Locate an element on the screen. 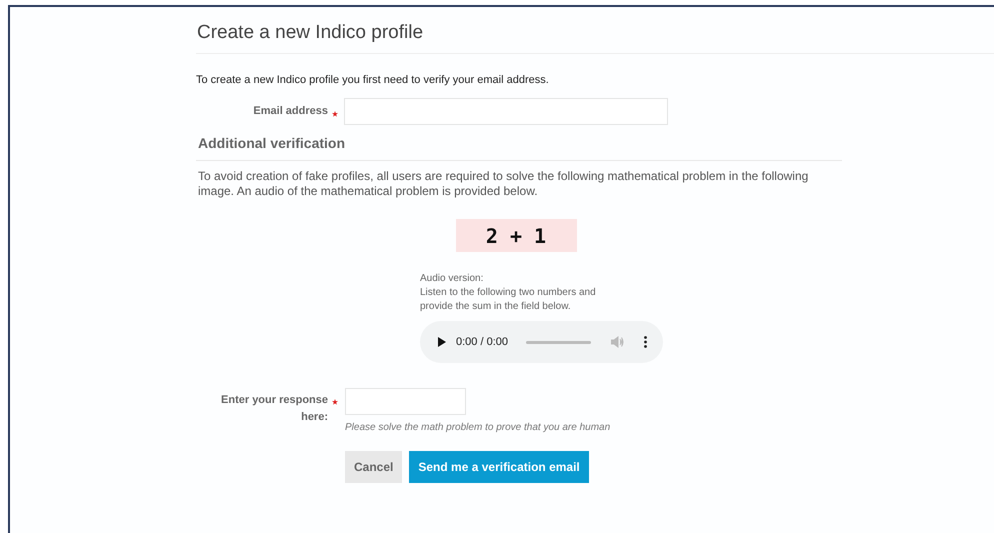  more-icon is located at coordinates (645, 342).